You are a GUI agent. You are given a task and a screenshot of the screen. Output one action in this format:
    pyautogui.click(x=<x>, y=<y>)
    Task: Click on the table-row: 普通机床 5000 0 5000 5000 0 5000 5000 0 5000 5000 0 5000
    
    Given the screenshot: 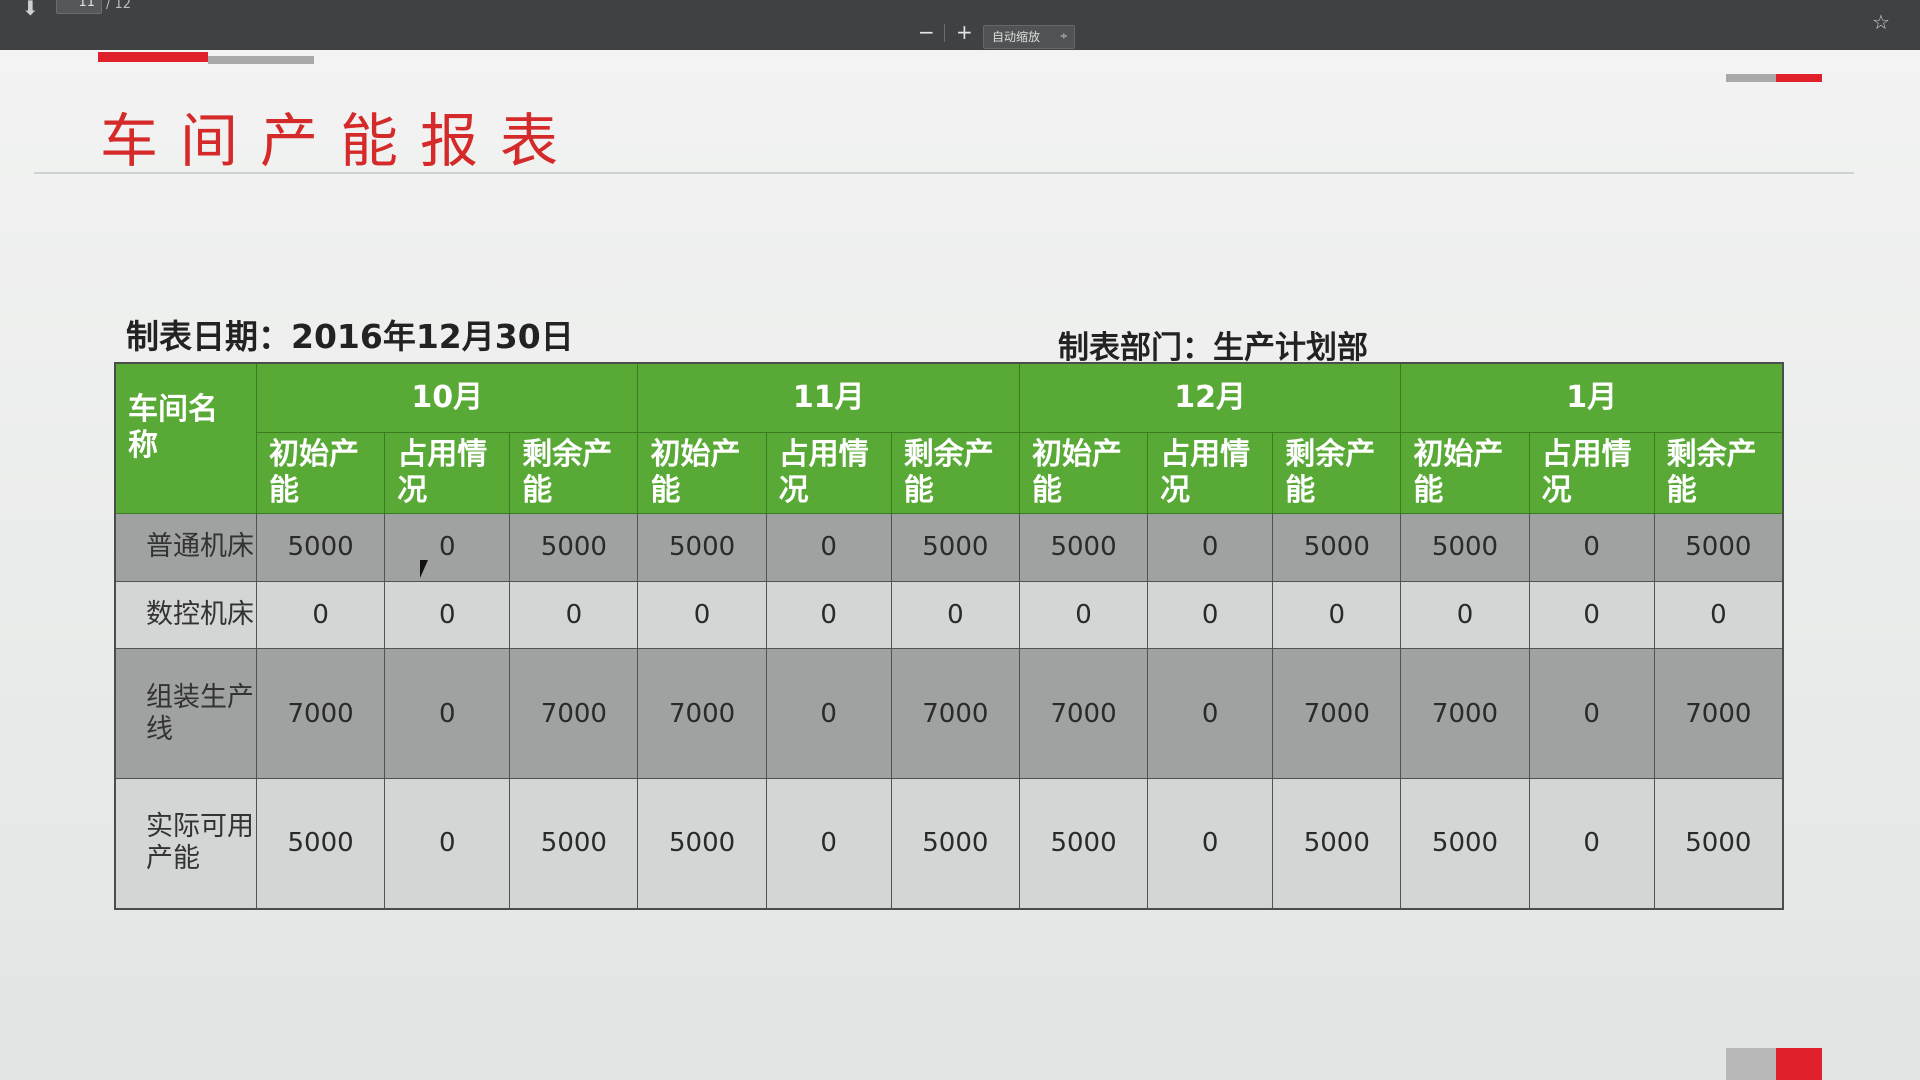 What is the action you would take?
    pyautogui.click(x=949, y=547)
    